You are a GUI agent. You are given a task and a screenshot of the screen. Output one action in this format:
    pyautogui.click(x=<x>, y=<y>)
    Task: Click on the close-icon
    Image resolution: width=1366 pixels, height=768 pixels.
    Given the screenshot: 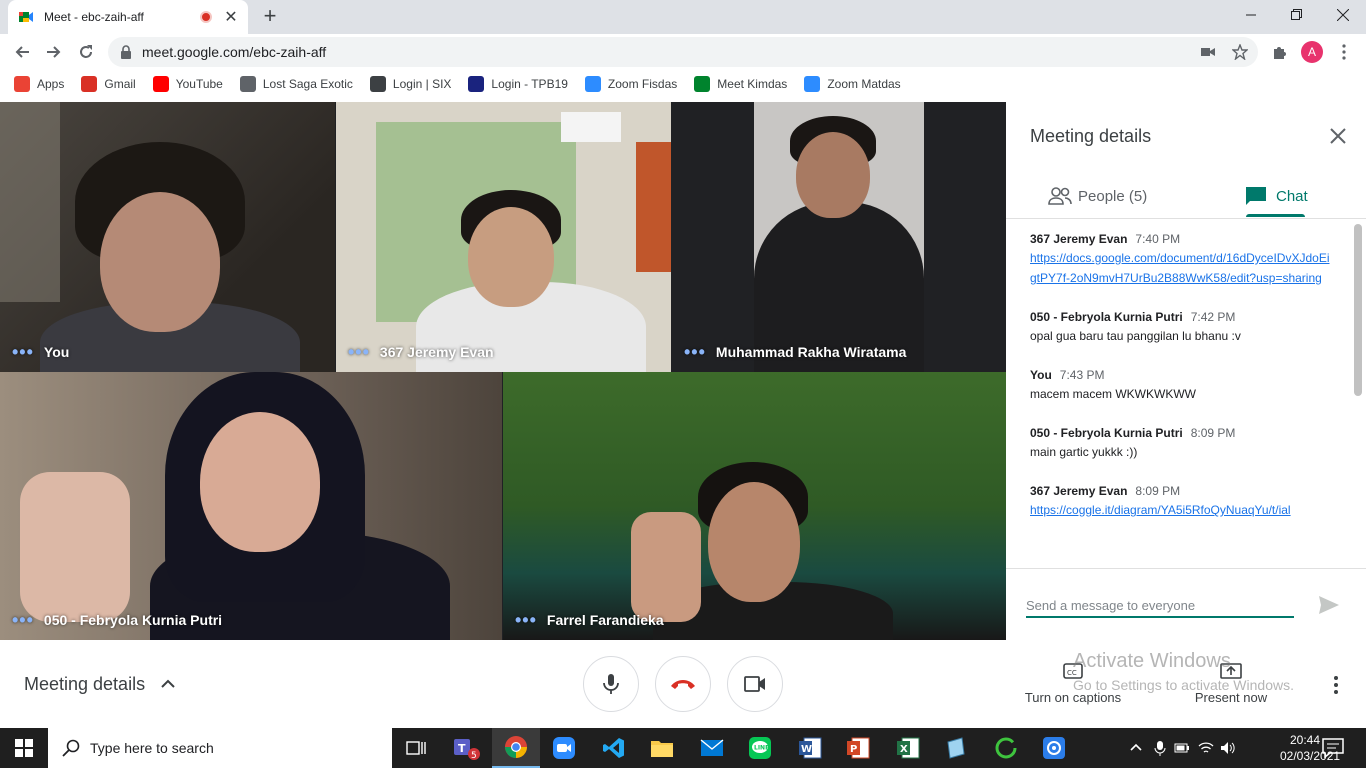 What is the action you would take?
    pyautogui.click(x=1338, y=136)
    